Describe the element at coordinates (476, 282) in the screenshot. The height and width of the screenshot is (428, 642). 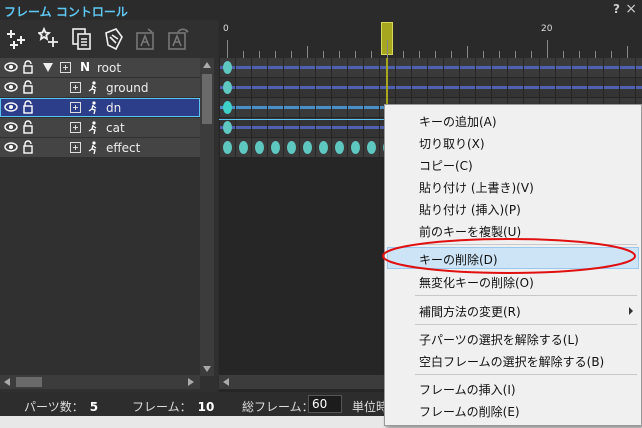
I see `menu-item-delete-unchanged-keys: 無変化キーの削除(O)` at that location.